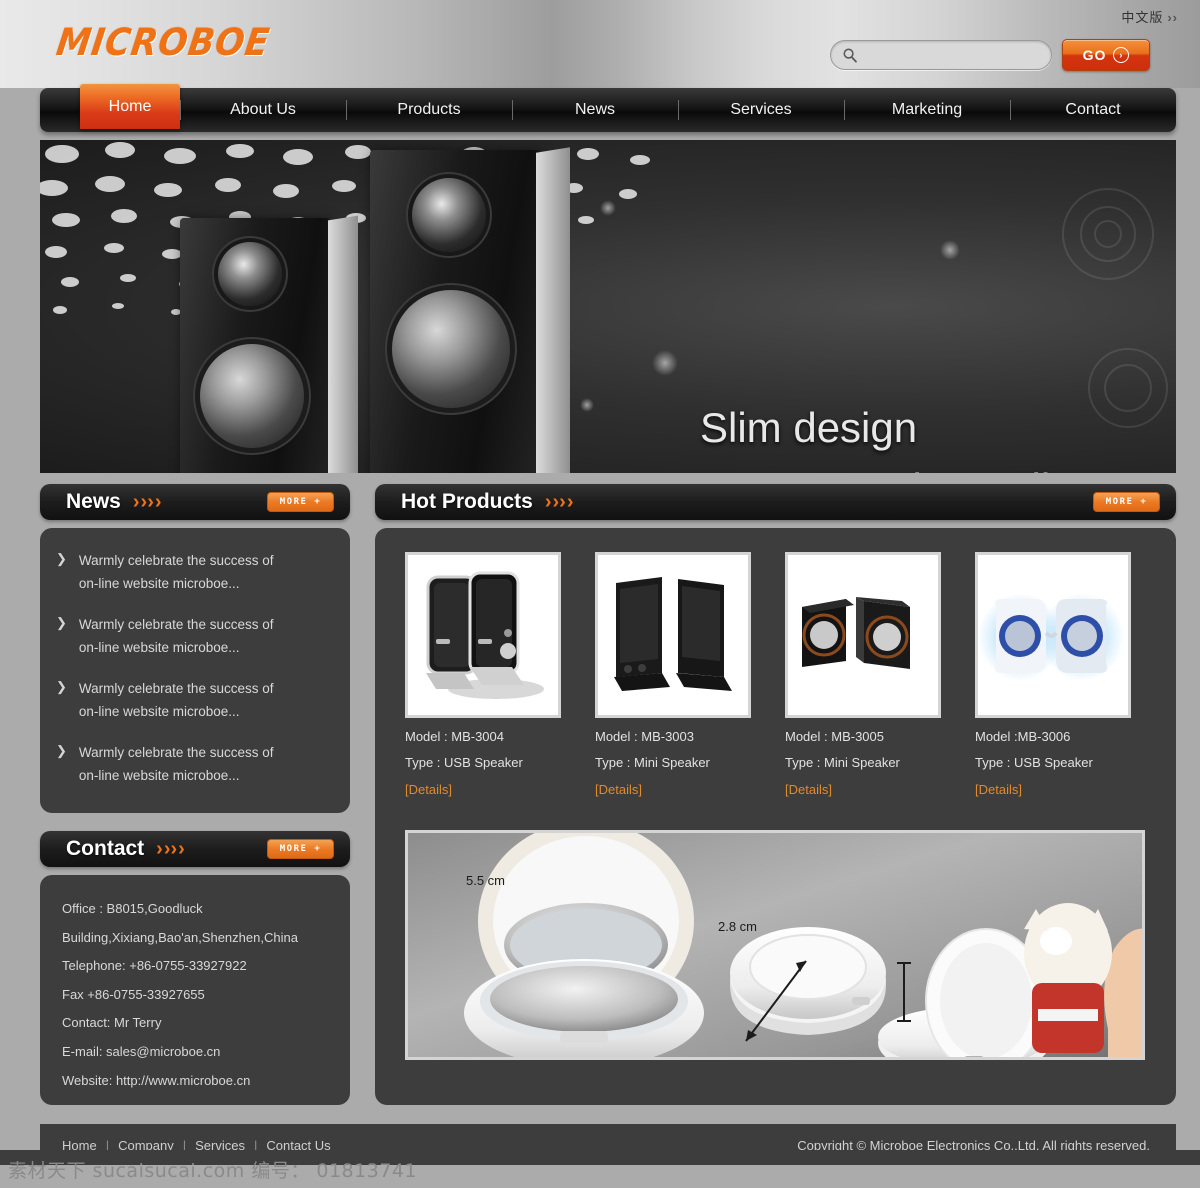  Describe the element at coordinates (154, 966) in the screenshot. I see `contact-telephone: Telephone: +86-0755-33927922` at that location.